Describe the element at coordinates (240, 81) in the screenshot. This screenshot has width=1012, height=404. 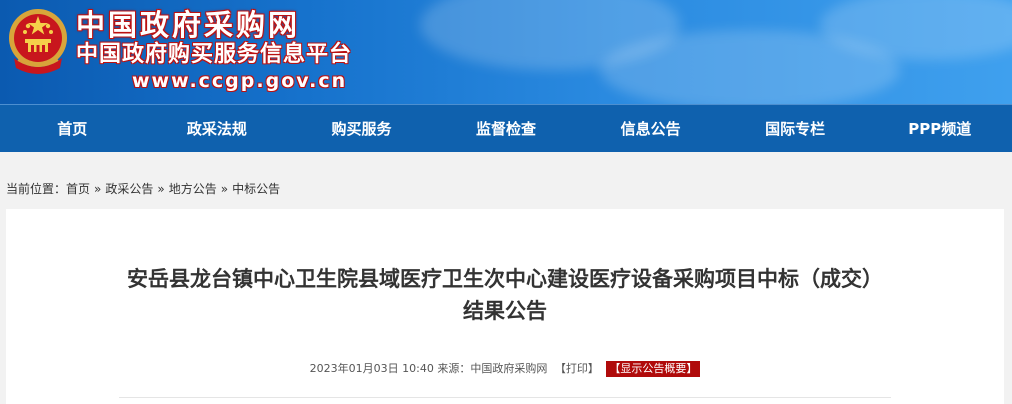
I see `site-url: www.ccgp.gov.cn` at that location.